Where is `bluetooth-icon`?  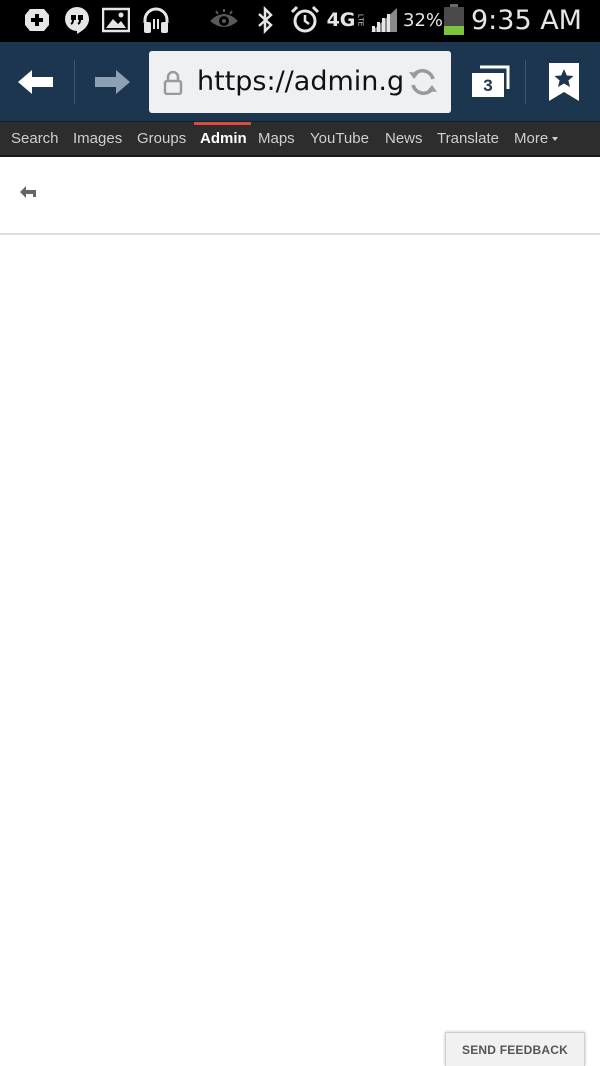 bluetooth-icon is located at coordinates (265, 20).